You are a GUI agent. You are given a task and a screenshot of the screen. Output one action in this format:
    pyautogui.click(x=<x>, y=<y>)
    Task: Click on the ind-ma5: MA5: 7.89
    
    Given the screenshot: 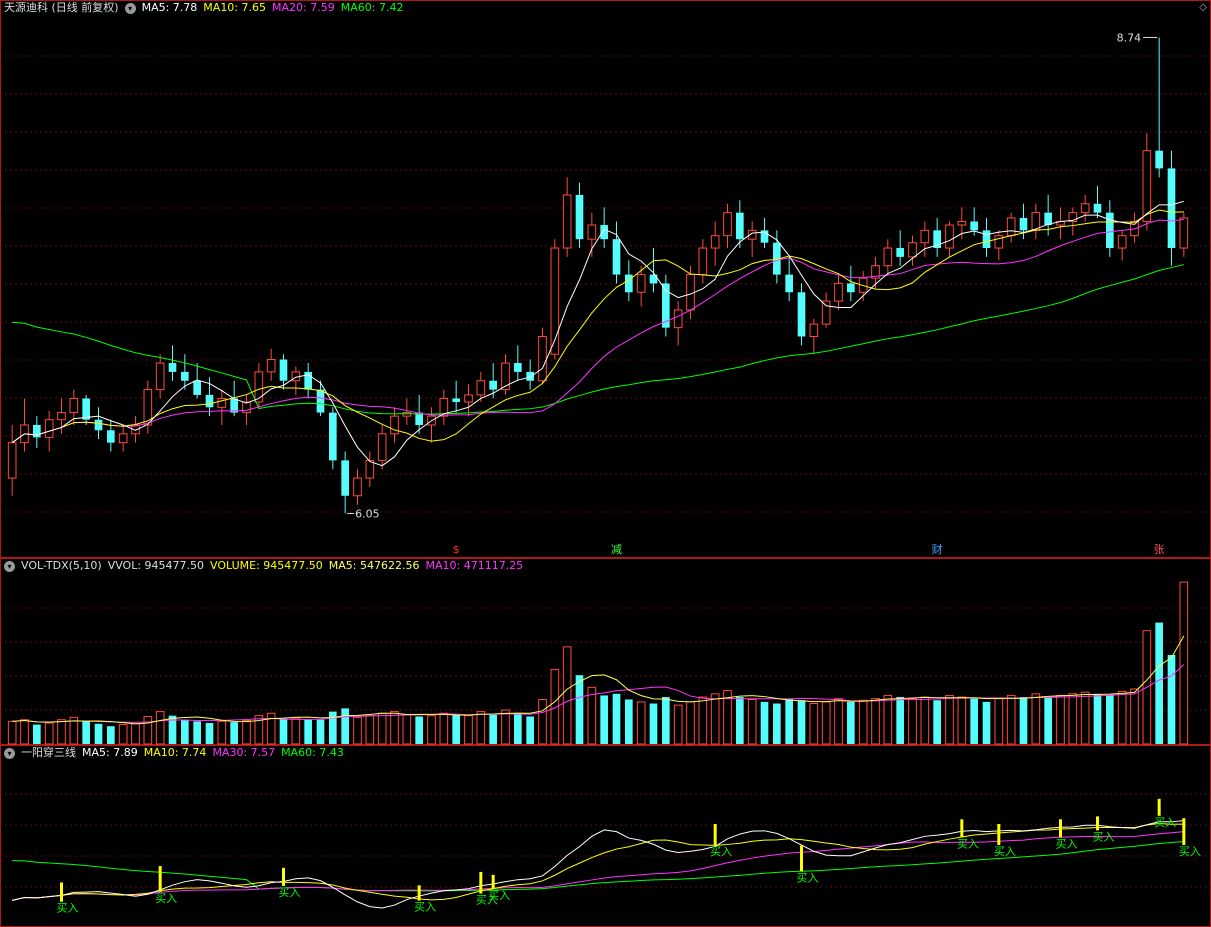 What is the action you would take?
    pyautogui.click(x=110, y=752)
    